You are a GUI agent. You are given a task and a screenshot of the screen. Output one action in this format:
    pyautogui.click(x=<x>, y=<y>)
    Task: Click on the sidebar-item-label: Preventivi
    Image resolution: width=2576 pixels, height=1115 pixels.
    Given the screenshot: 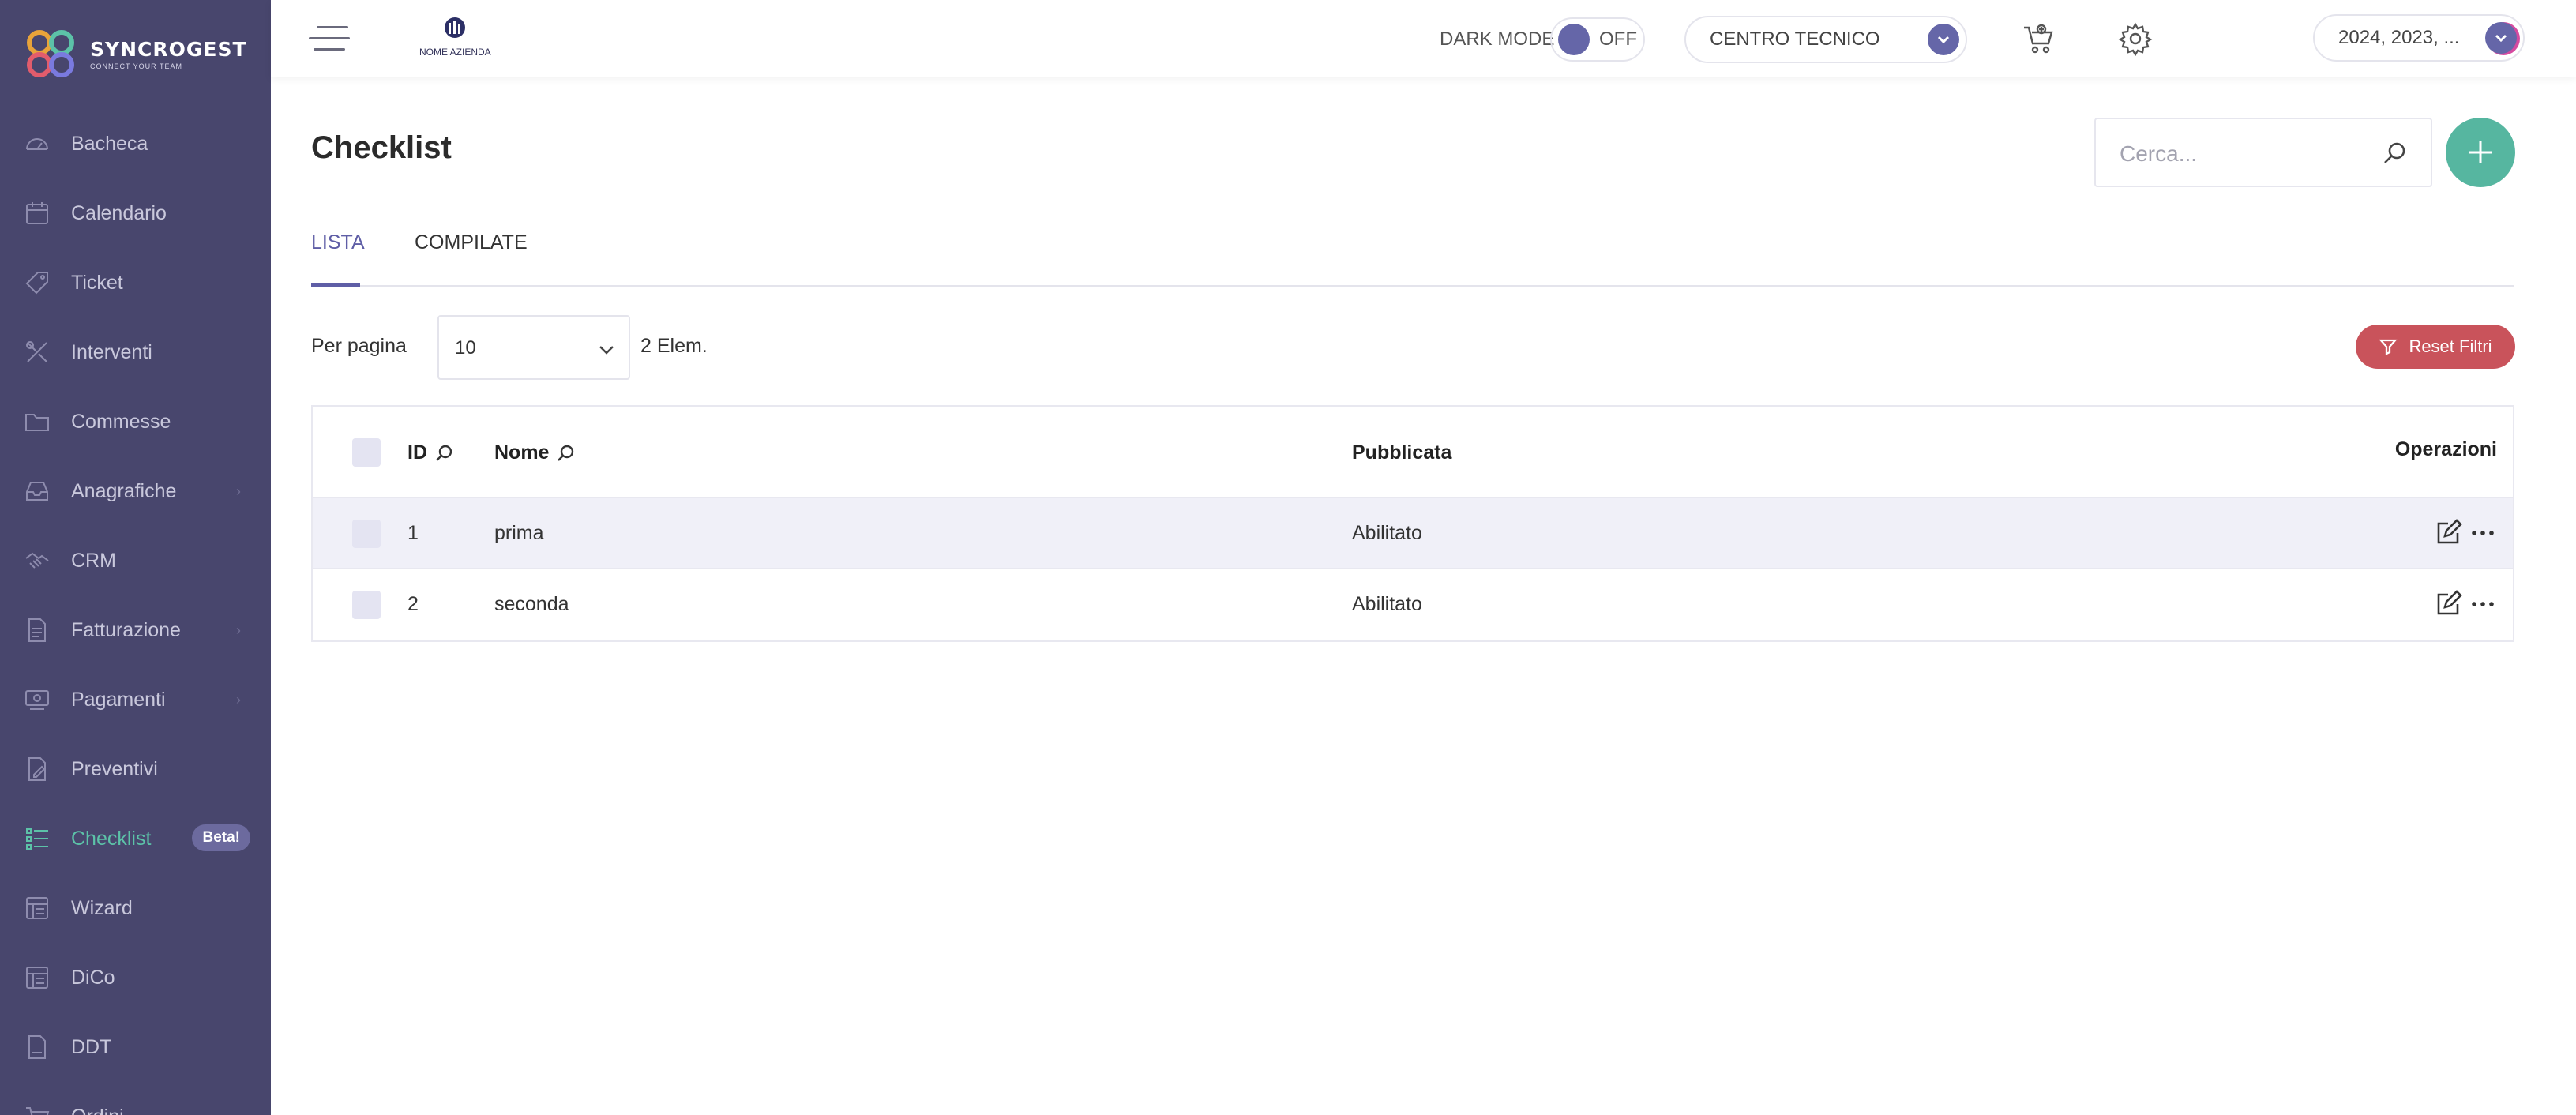 What is the action you would take?
    pyautogui.click(x=114, y=769)
    